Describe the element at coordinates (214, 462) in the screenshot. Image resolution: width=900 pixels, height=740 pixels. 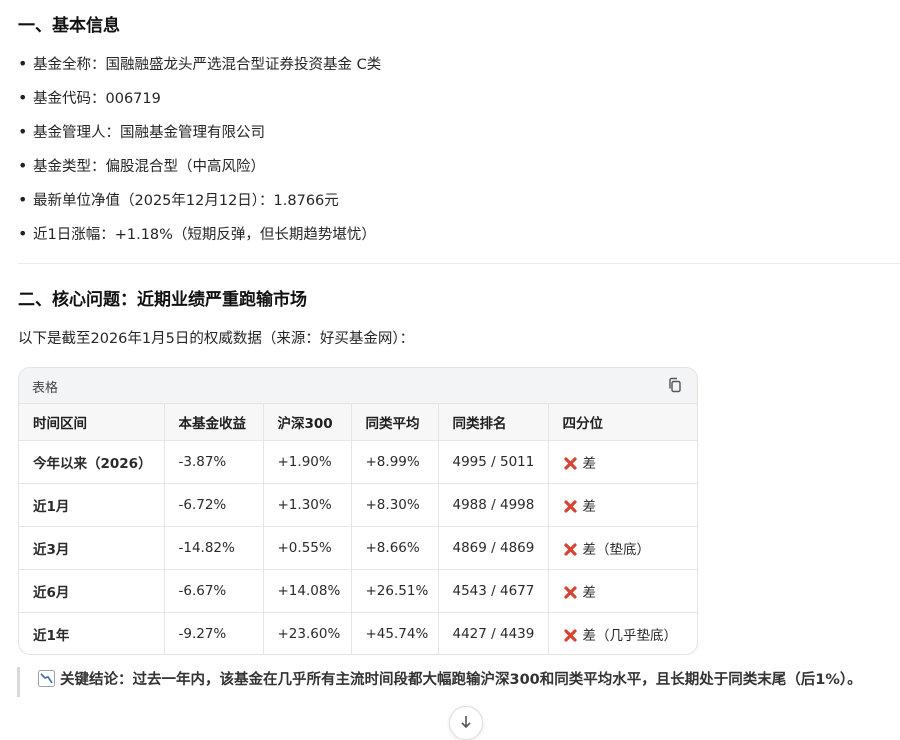
I see `value-cell: -3.87%` at that location.